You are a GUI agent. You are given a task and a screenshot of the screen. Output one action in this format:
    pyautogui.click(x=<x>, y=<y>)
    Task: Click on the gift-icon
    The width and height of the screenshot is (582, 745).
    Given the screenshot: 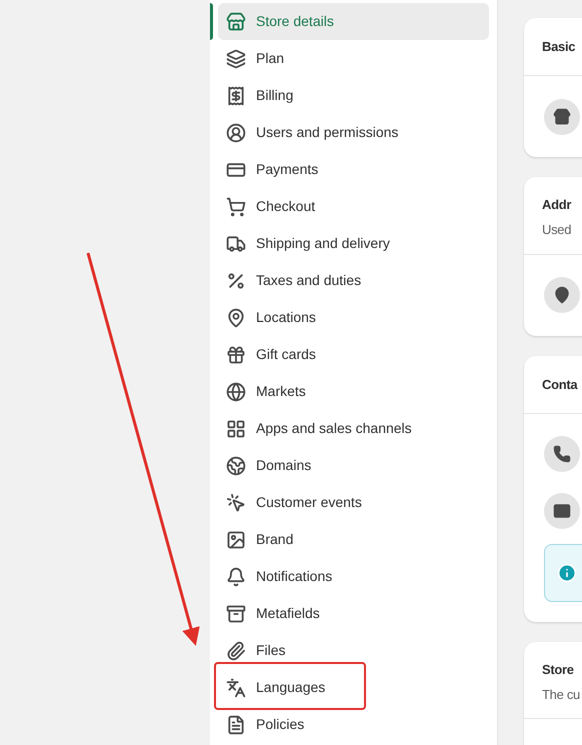 What is the action you would take?
    pyautogui.click(x=236, y=354)
    